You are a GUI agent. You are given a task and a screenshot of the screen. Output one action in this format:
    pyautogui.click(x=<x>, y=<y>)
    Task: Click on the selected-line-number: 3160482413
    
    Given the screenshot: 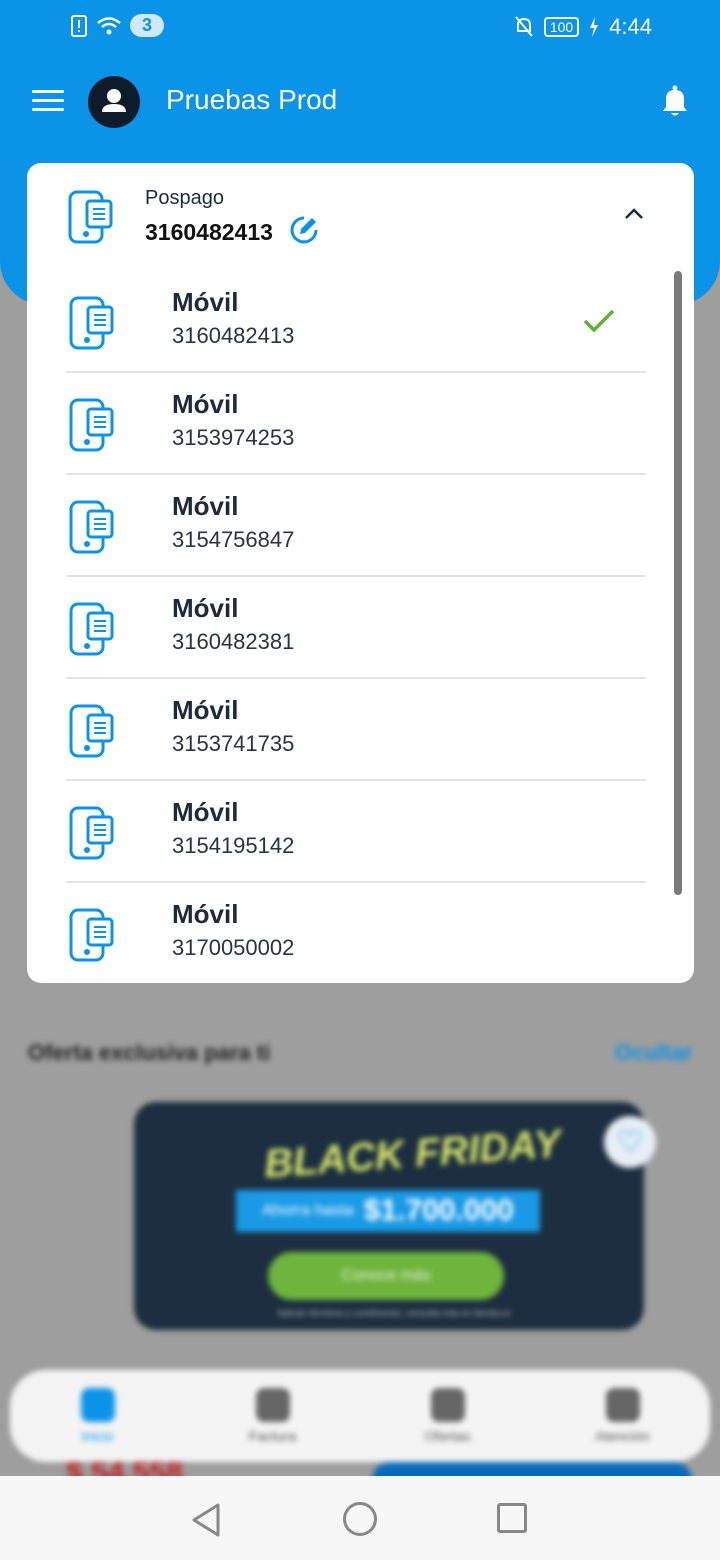 What is the action you would take?
    pyautogui.click(x=209, y=232)
    